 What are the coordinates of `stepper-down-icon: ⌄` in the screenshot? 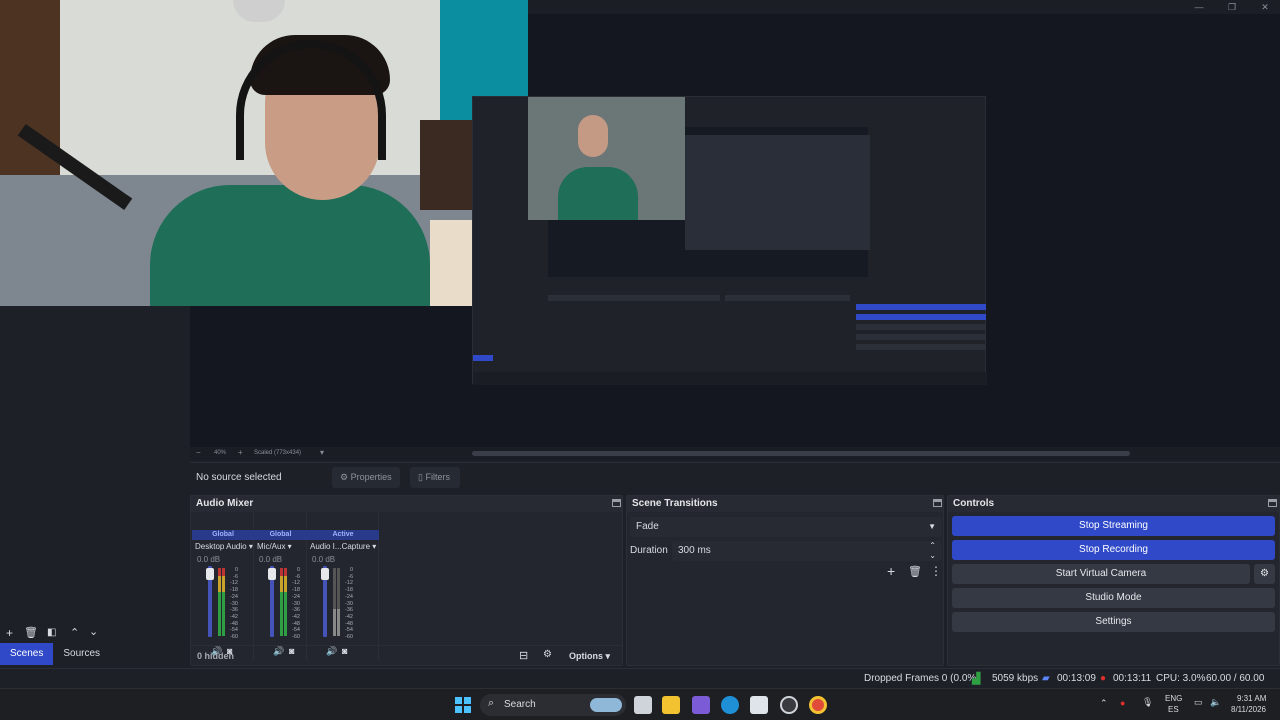 It's located at (932, 556).